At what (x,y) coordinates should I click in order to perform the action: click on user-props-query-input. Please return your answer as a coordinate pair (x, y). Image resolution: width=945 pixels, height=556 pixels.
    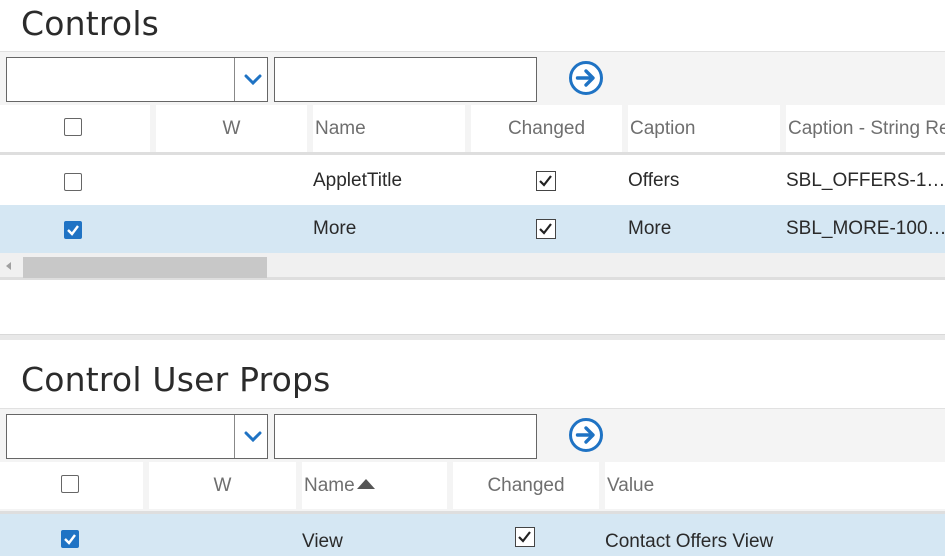
    Looking at the image, I should click on (405, 436).